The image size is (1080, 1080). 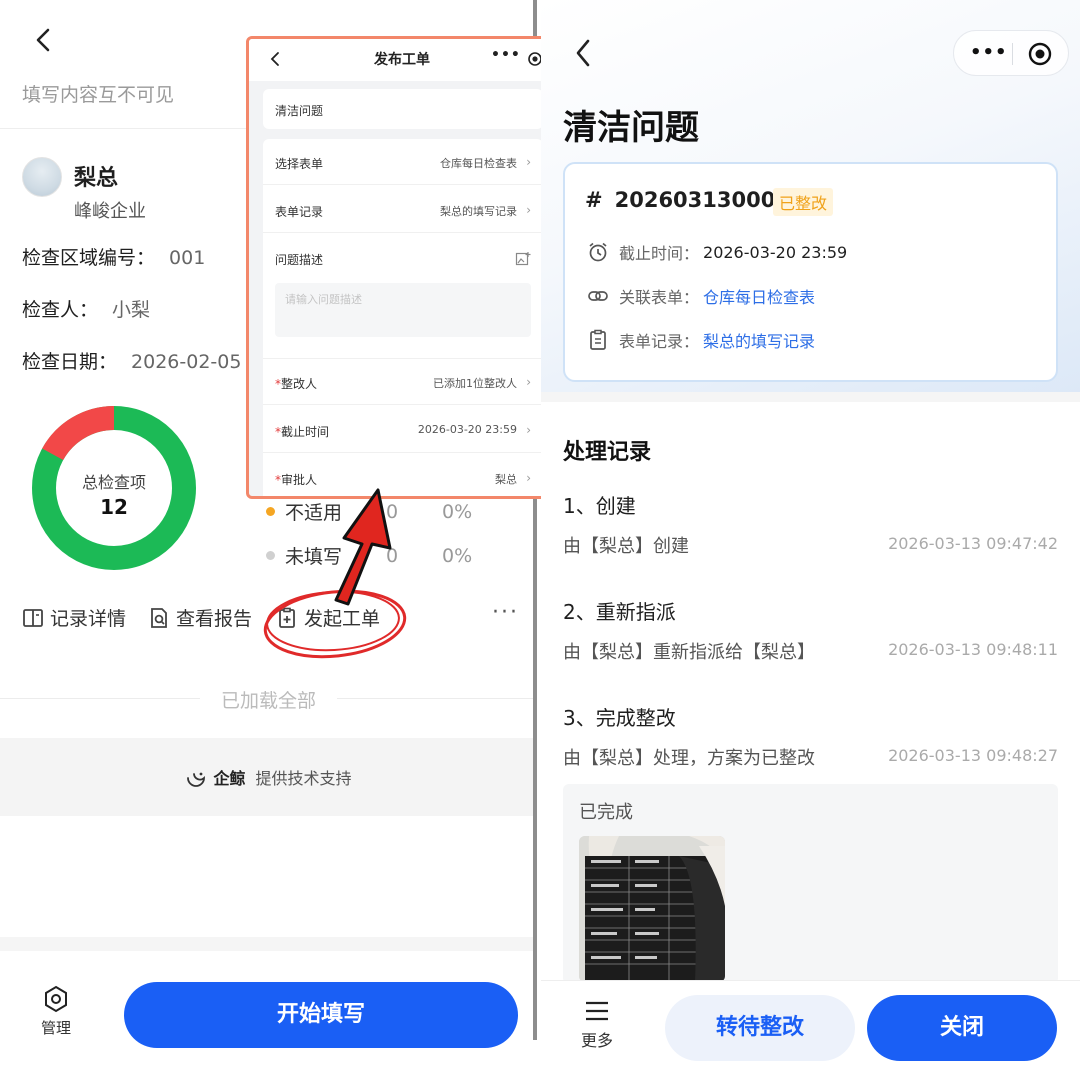 I want to click on rectifier-row: *整改人 已添加1位整改人 ›, so click(x=403, y=382).